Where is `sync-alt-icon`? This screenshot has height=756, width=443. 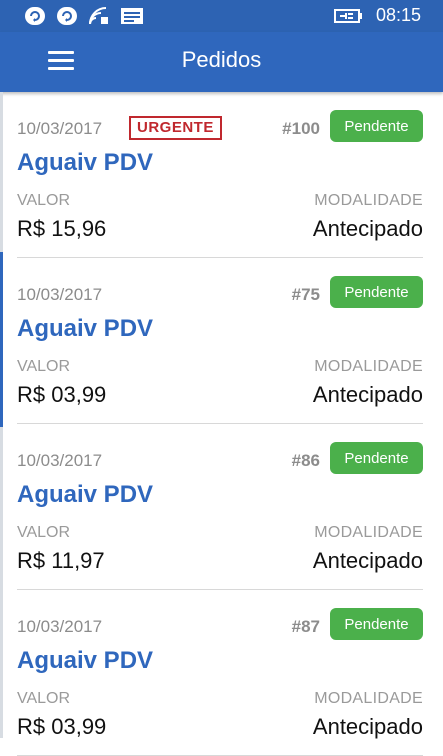 sync-alt-icon is located at coordinates (67, 16).